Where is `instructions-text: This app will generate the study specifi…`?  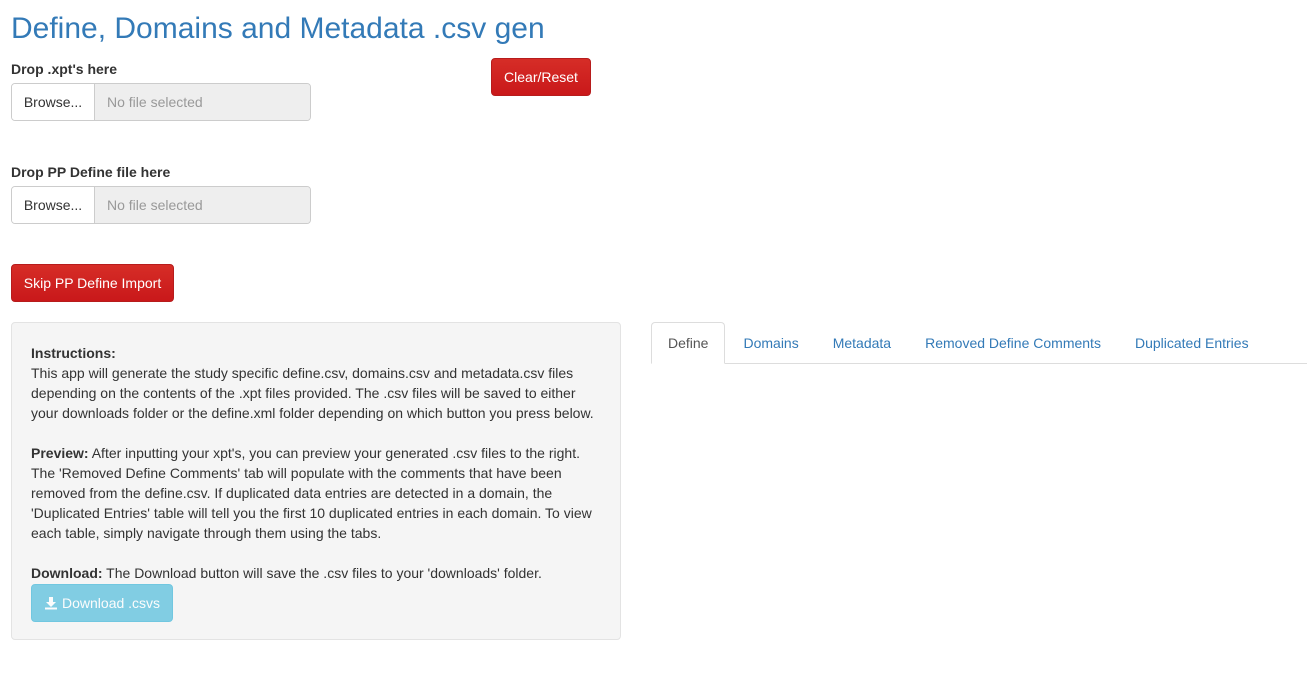 instructions-text: This app will generate the study specifi… is located at coordinates (312, 393).